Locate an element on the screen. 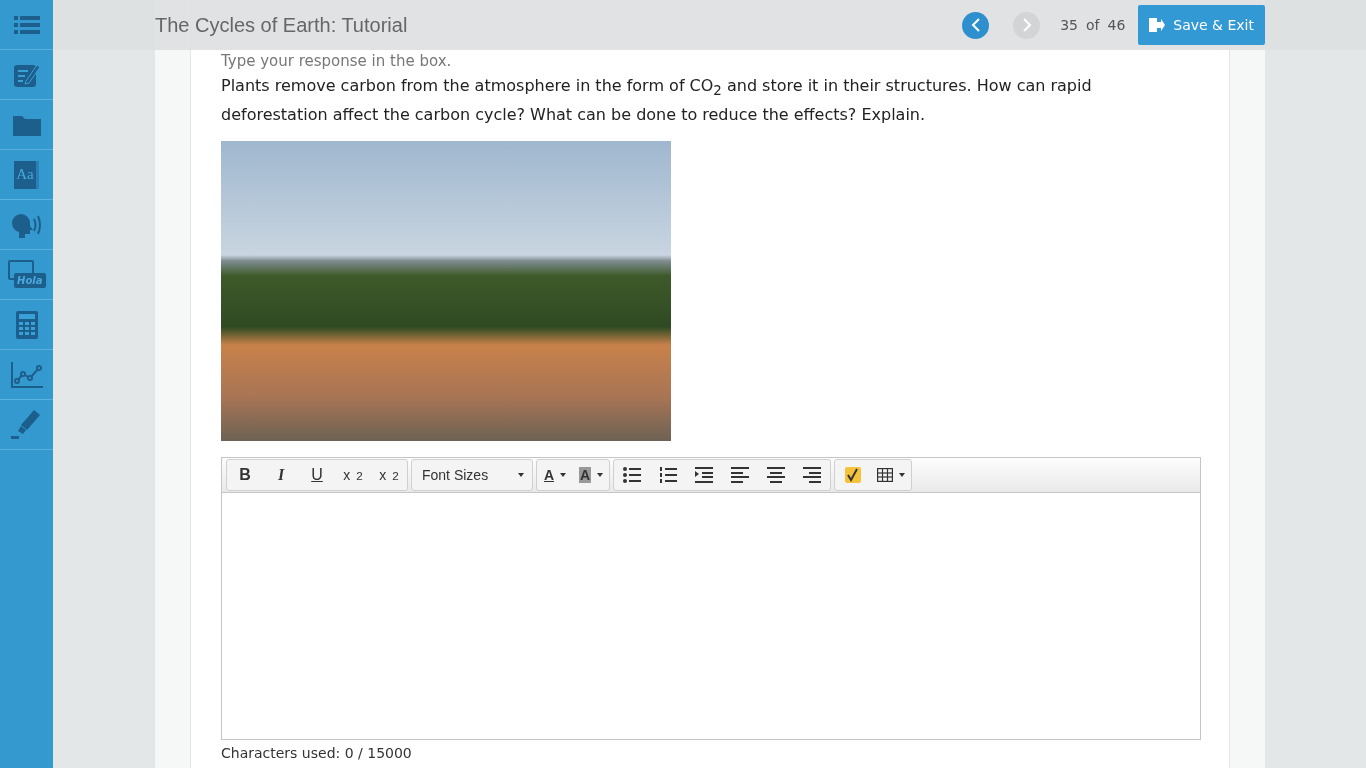 The height and width of the screenshot is (768, 1366). tutorial-title: The Cycles of Earth: Tutorial is located at coordinates (282, 25).